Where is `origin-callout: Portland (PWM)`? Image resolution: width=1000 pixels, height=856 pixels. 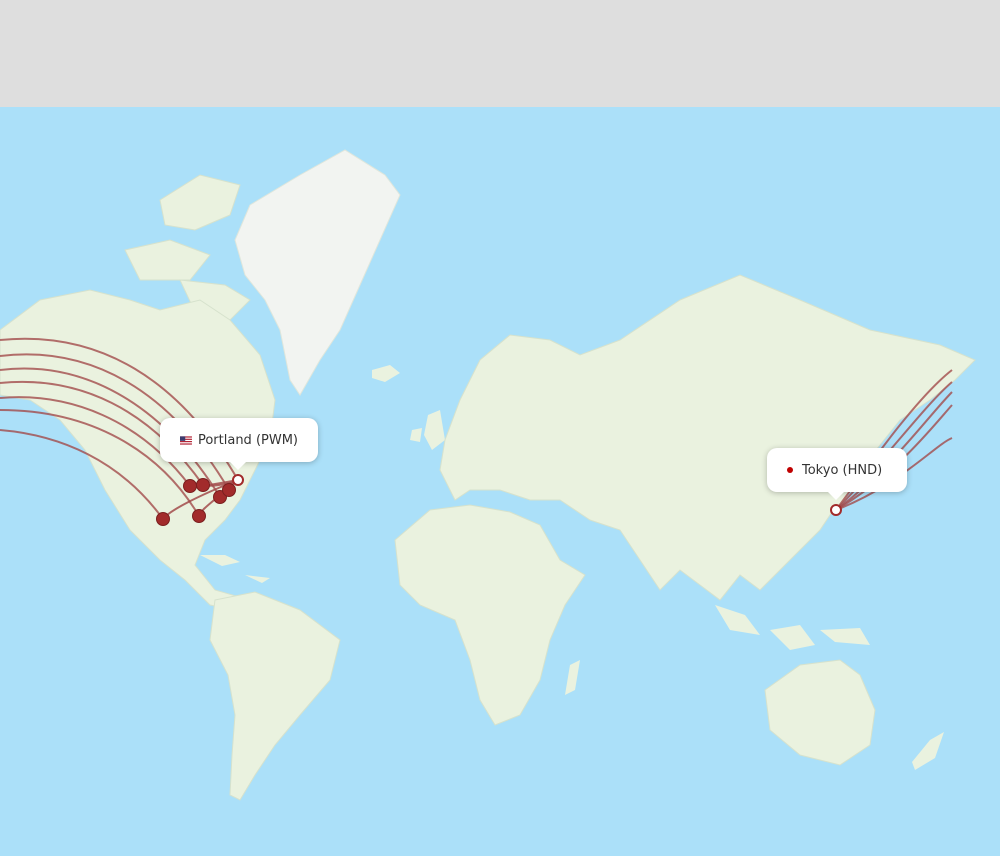
origin-callout: Portland (PWM) is located at coordinates (239, 444).